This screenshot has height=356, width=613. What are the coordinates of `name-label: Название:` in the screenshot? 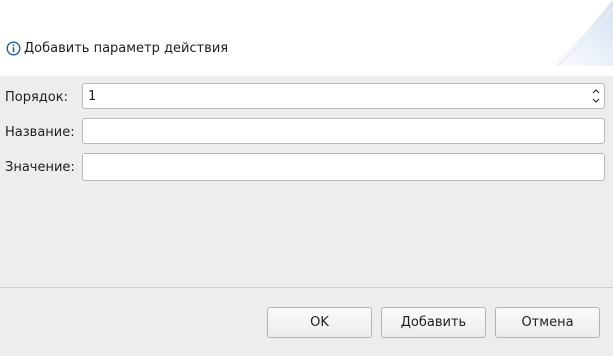 It's located at (40, 132).